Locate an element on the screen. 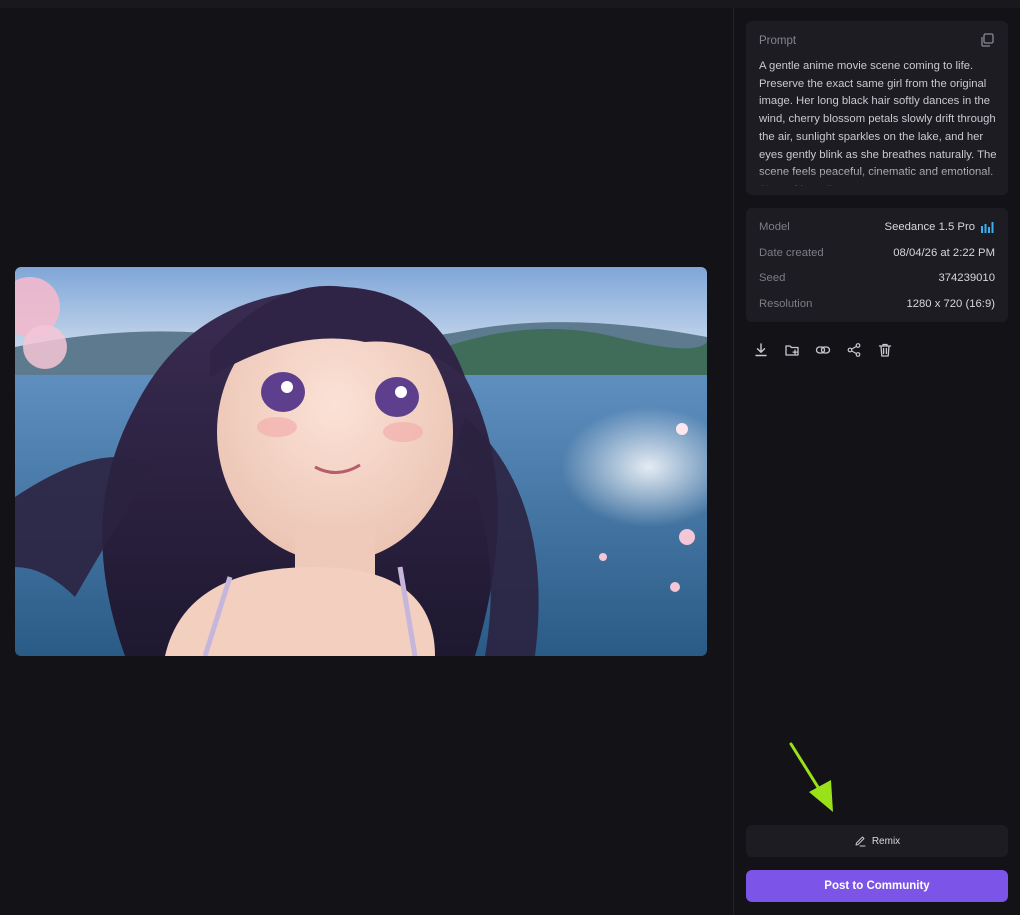  prompt-fade is located at coordinates (877, 181).